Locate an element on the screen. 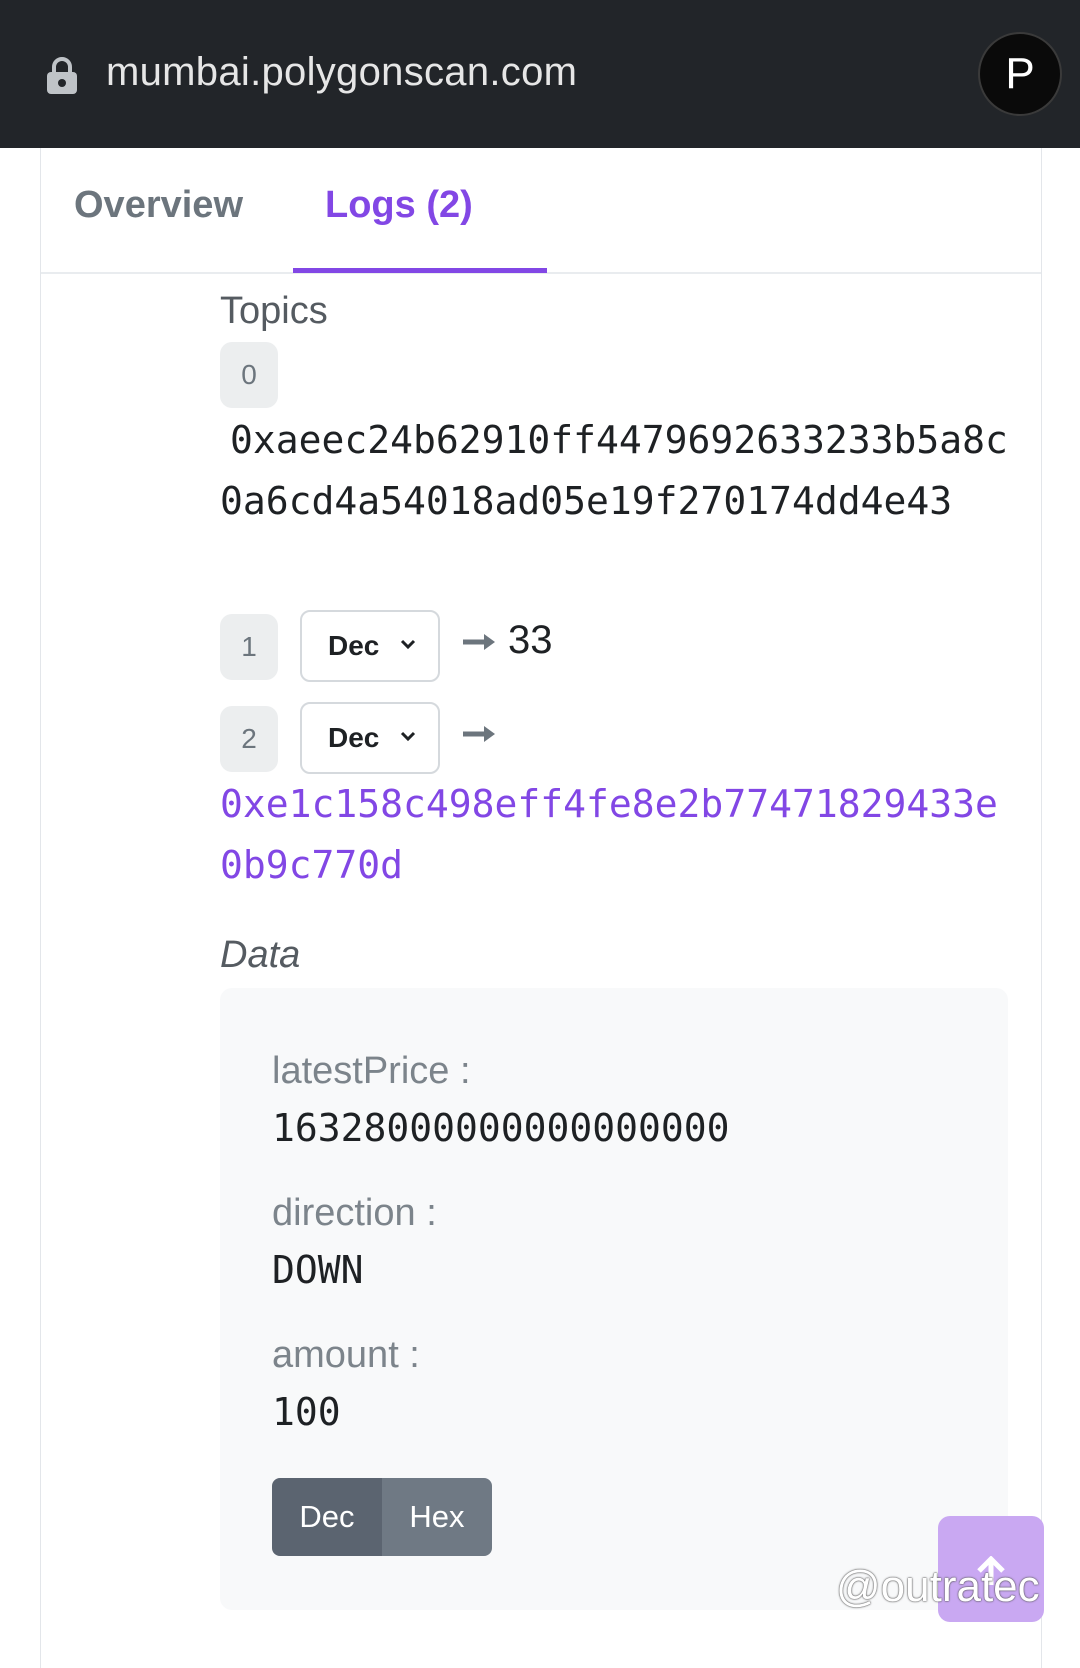  field-name-amount: amount : is located at coordinates (346, 1355).